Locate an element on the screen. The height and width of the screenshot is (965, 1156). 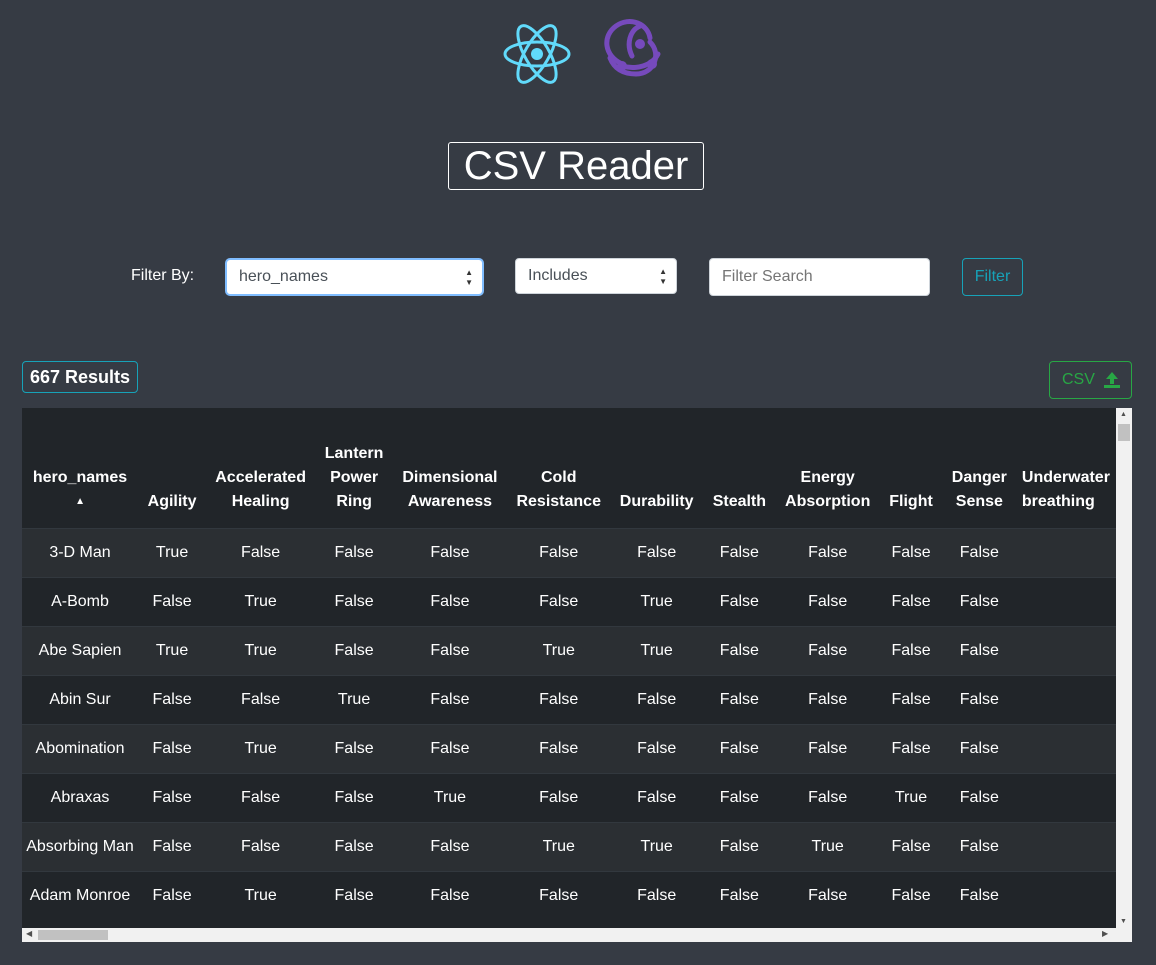
csv-export-button: CSV is located at coordinates (1090, 380).